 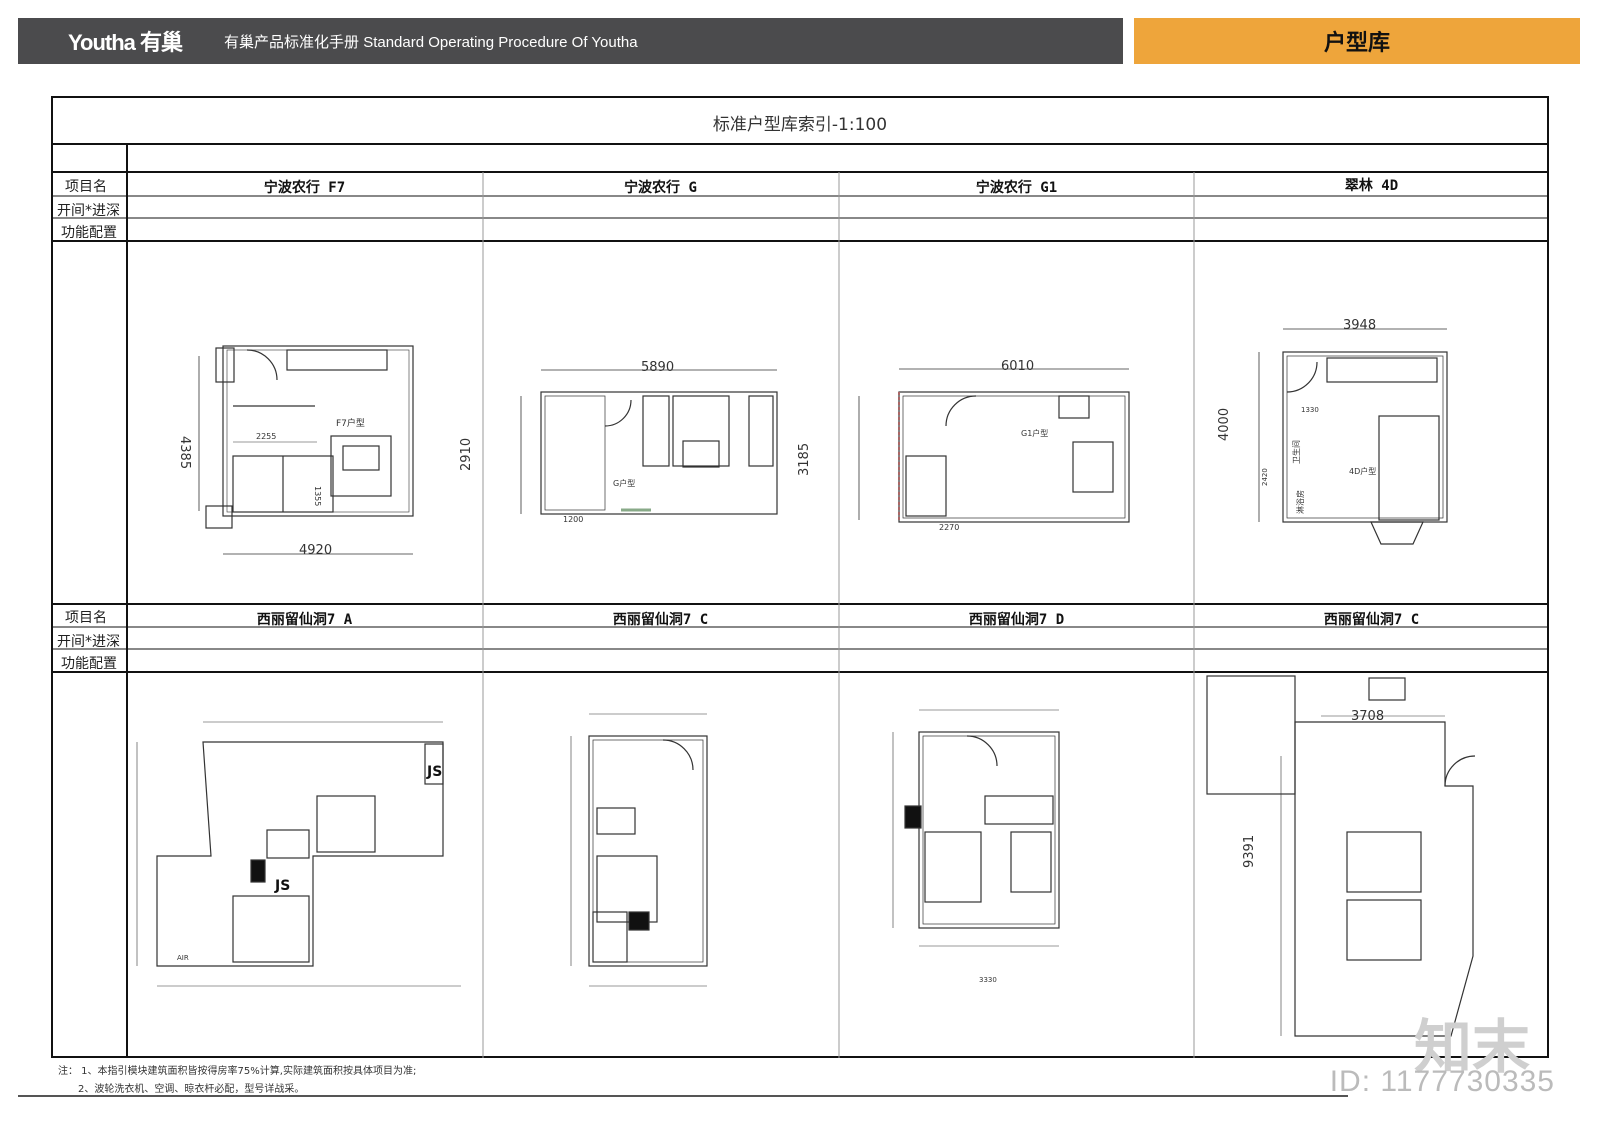 I want to click on 4d-dim-small: 2420, so click(x=1265, y=477).